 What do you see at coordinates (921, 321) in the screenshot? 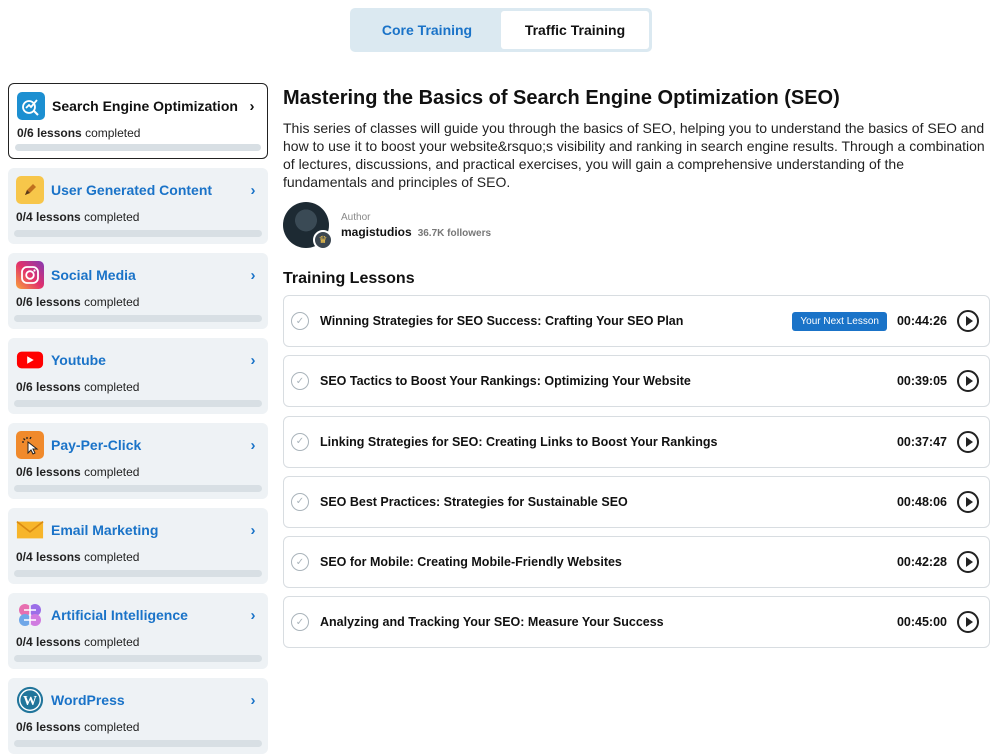
I see `lesson-duration: 00:44:26` at bounding box center [921, 321].